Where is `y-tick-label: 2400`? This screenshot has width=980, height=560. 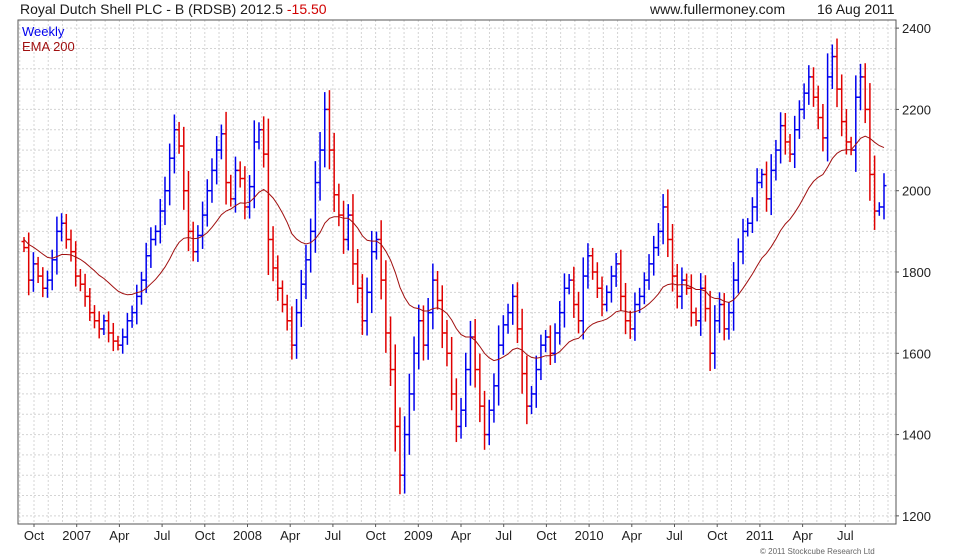 y-tick-label: 2400 is located at coordinates (916, 28).